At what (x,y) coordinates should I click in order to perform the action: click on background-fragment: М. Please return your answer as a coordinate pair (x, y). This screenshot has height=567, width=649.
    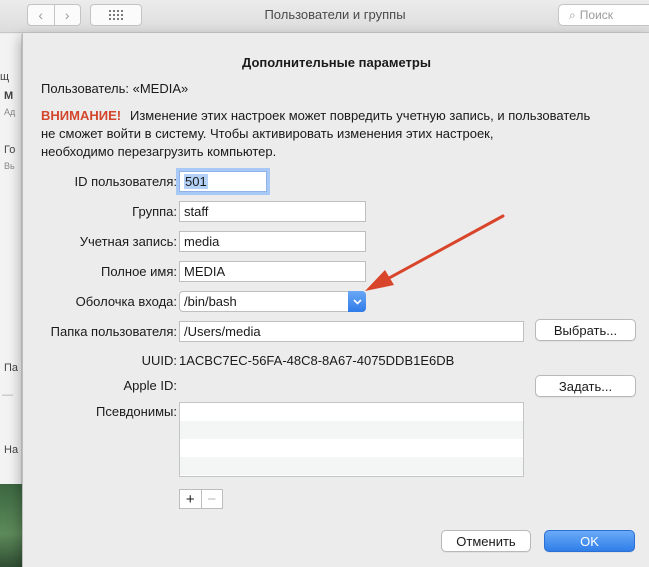
    Looking at the image, I should click on (9, 96).